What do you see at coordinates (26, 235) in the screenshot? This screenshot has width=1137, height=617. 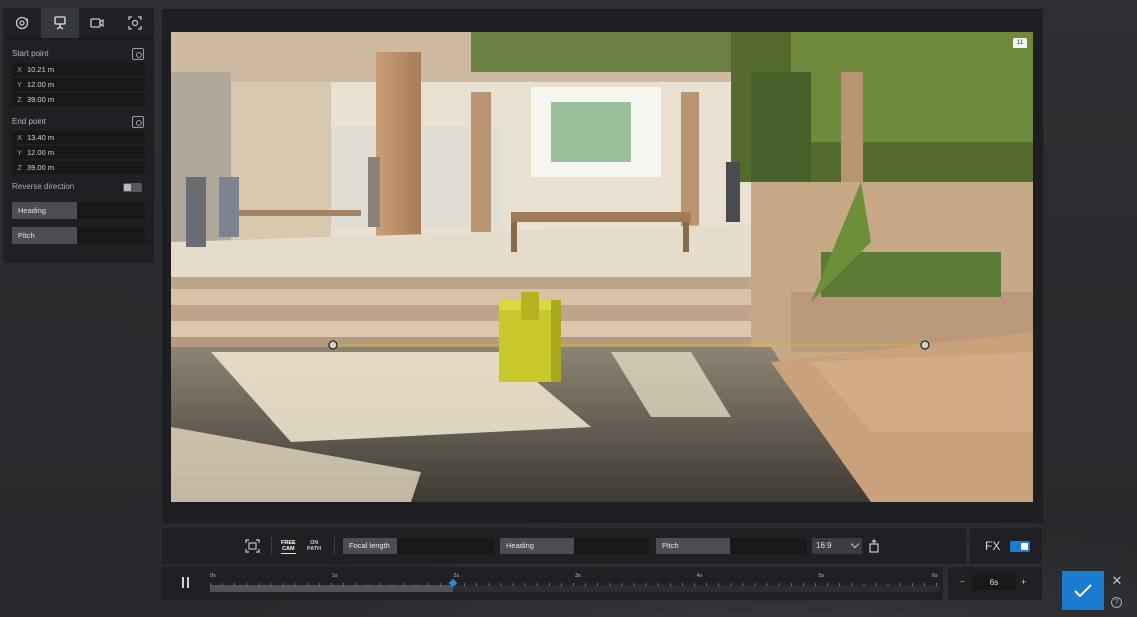 I see `pitch-slider-label: Pitch` at bounding box center [26, 235].